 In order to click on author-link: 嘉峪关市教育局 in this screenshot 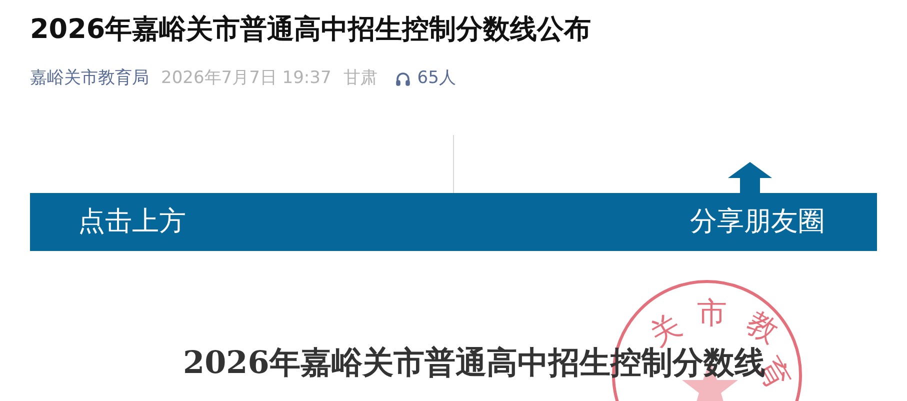, I will do `click(89, 79)`.